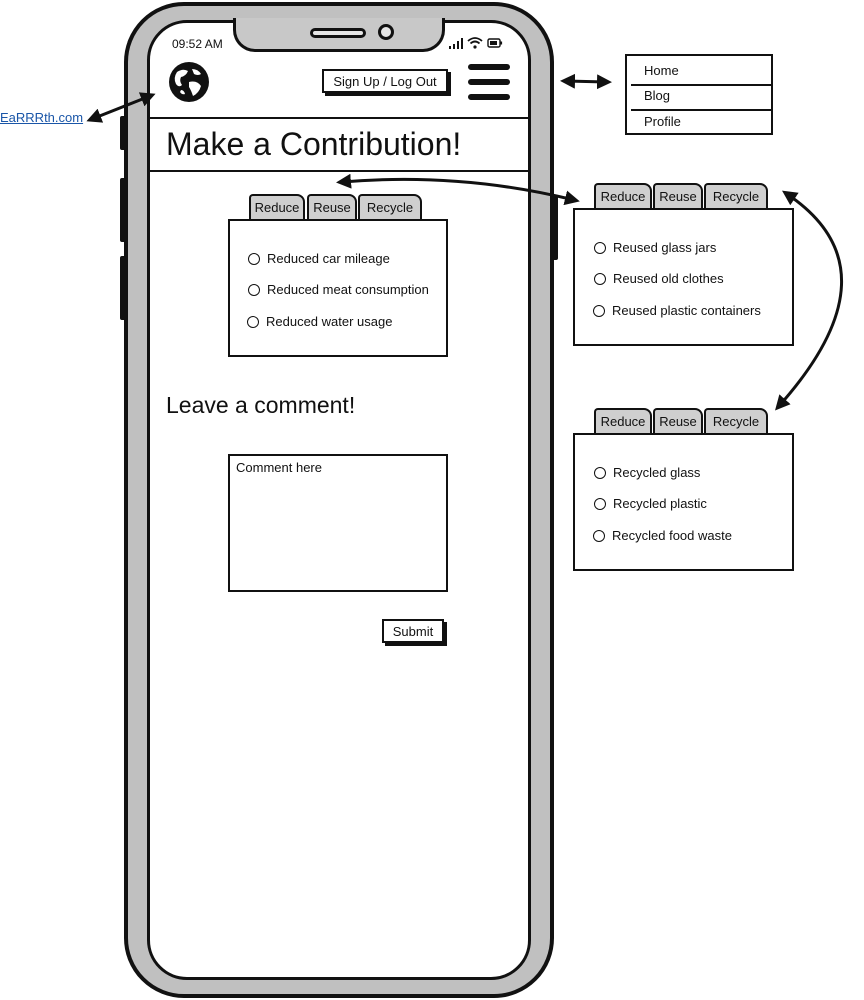 The image size is (864, 1000). What do you see at coordinates (314, 144) in the screenshot?
I see `page-title: Make a Contribution!` at bounding box center [314, 144].